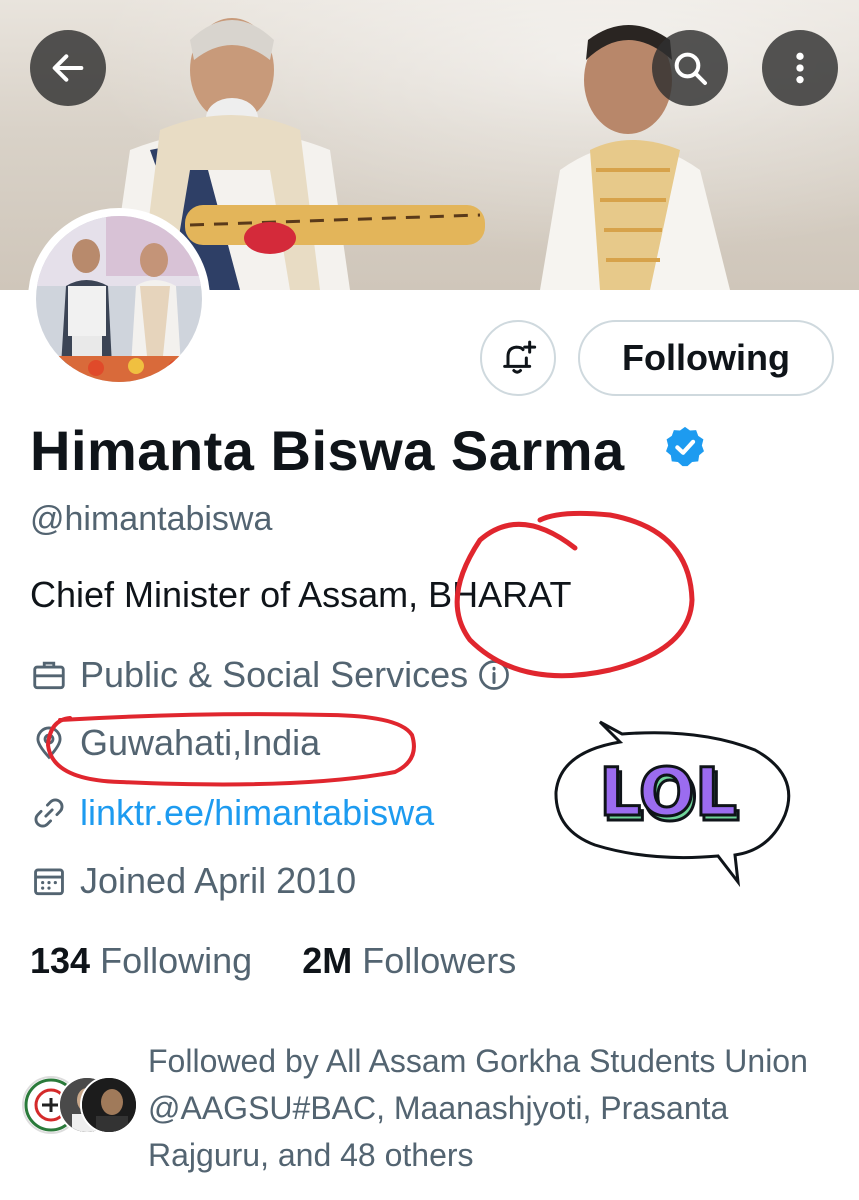 The image size is (859, 1200). What do you see at coordinates (257, 813) in the screenshot?
I see `website-link: linktr.ee/himantabiswa` at bounding box center [257, 813].